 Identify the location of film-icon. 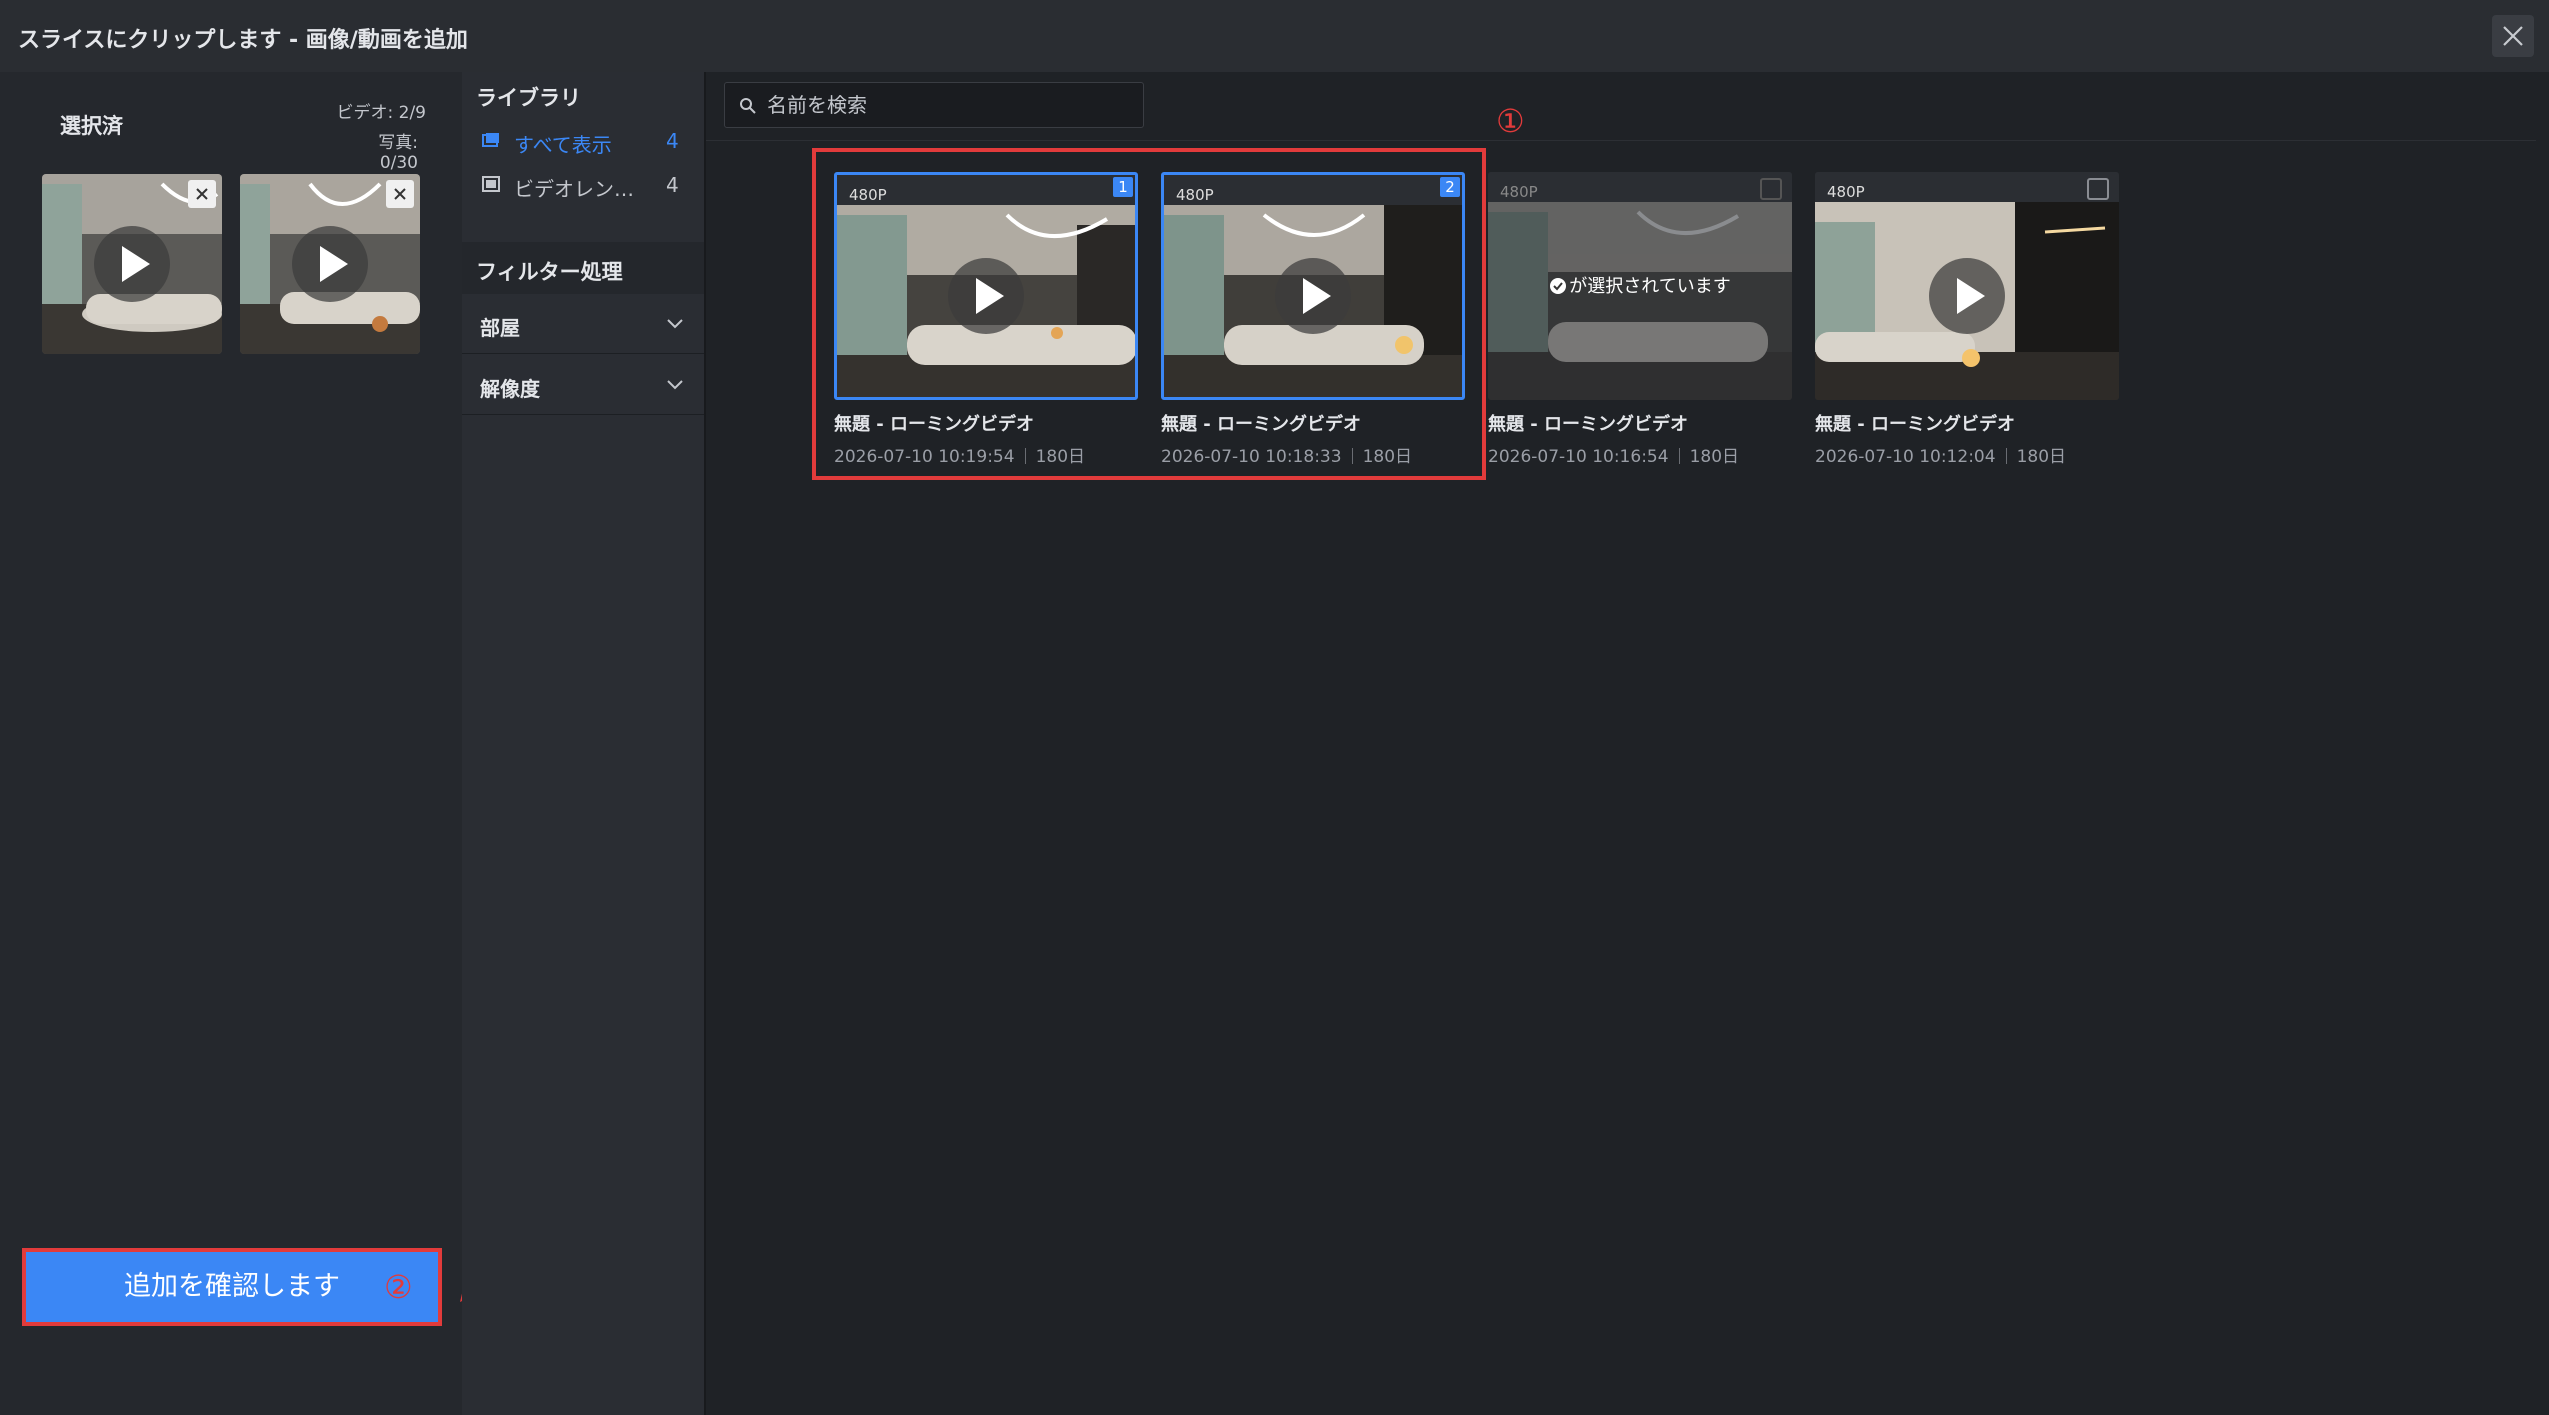
(491, 184).